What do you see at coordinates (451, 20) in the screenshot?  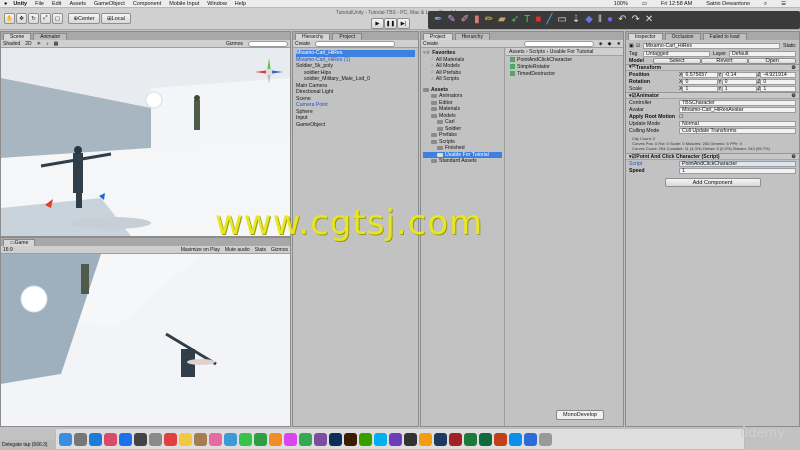 I see `pencil-tool-icon: ✎` at bounding box center [451, 20].